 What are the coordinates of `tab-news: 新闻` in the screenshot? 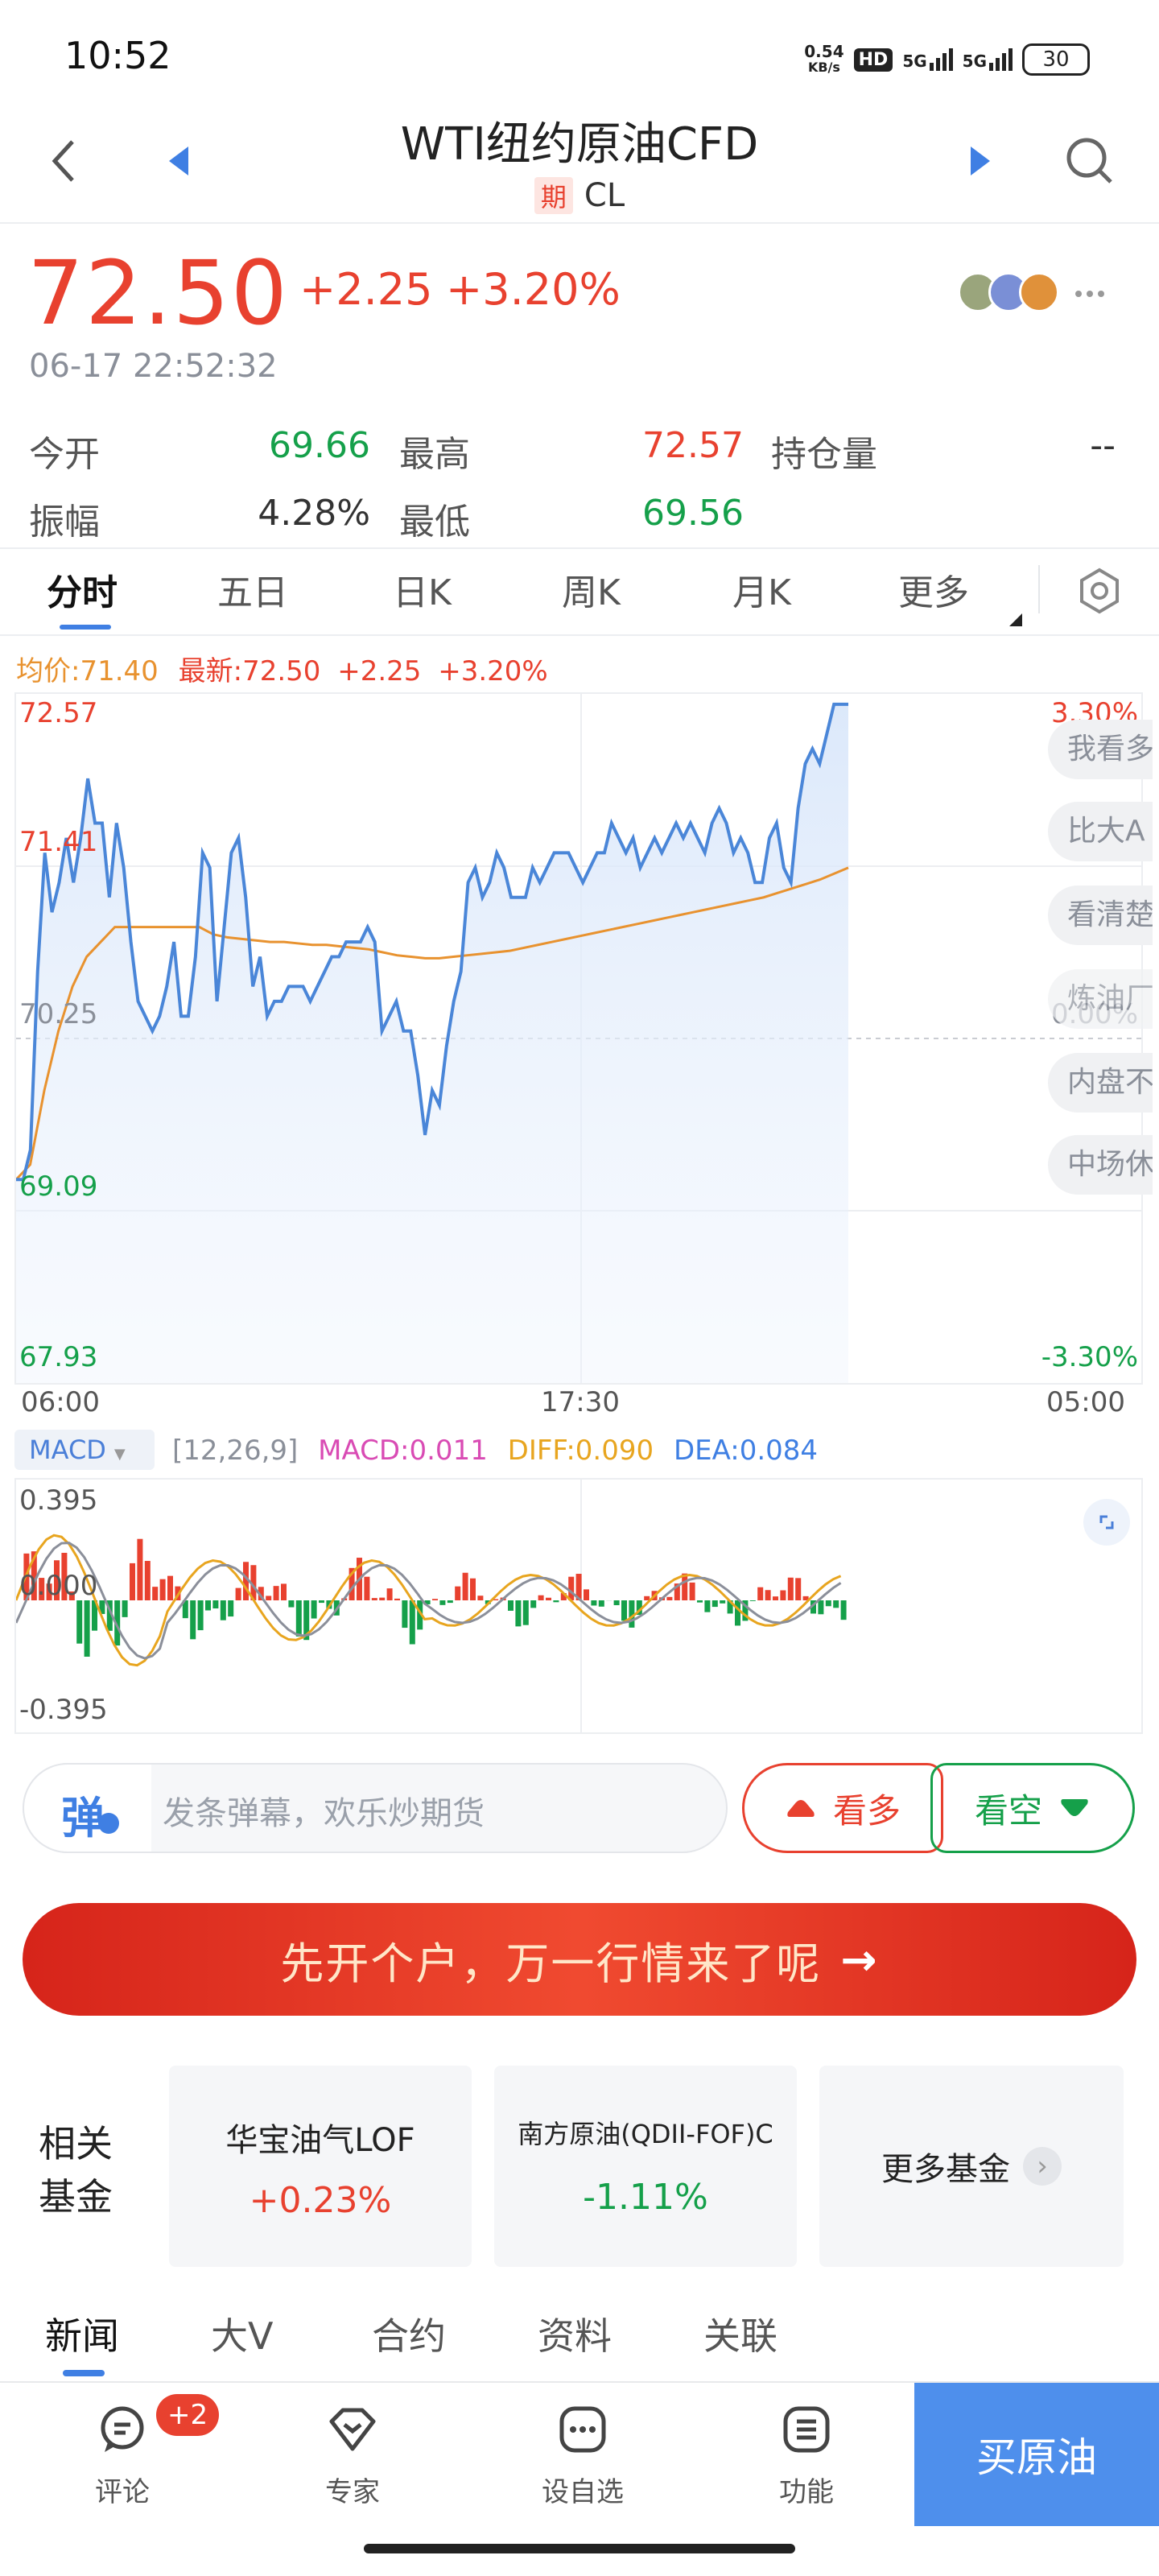 It's located at (82, 2333).